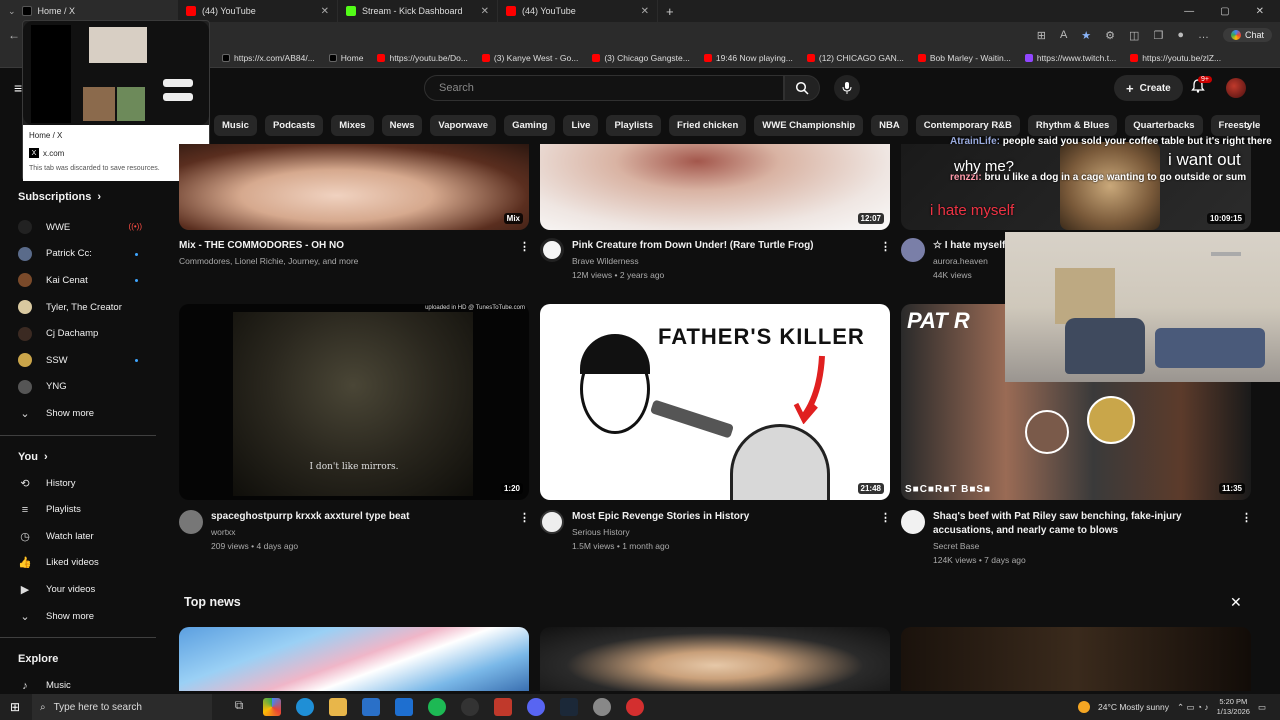 Image resolution: width=1280 pixels, height=720 pixels. What do you see at coordinates (1189, 11) in the screenshot?
I see `minimize-icon: —` at bounding box center [1189, 11].